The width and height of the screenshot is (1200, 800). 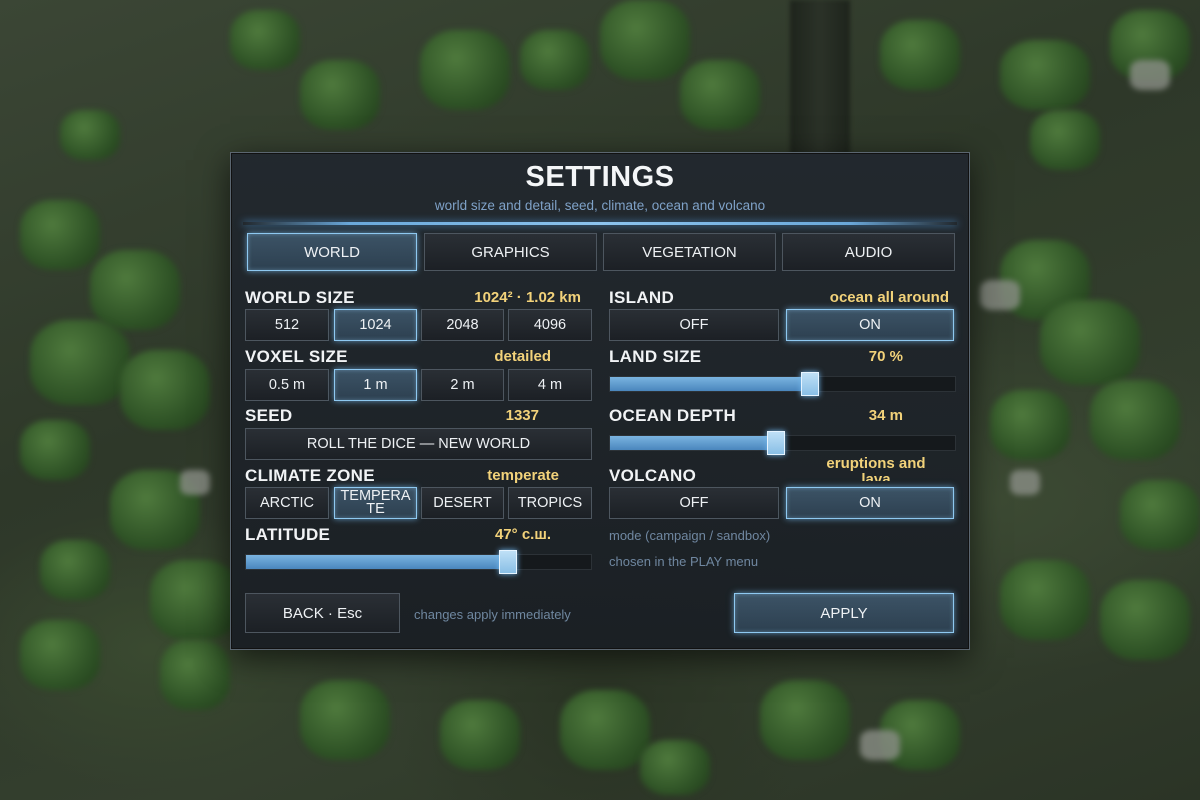 I want to click on climate-option-tropics: TROPICS, so click(x=550, y=503).